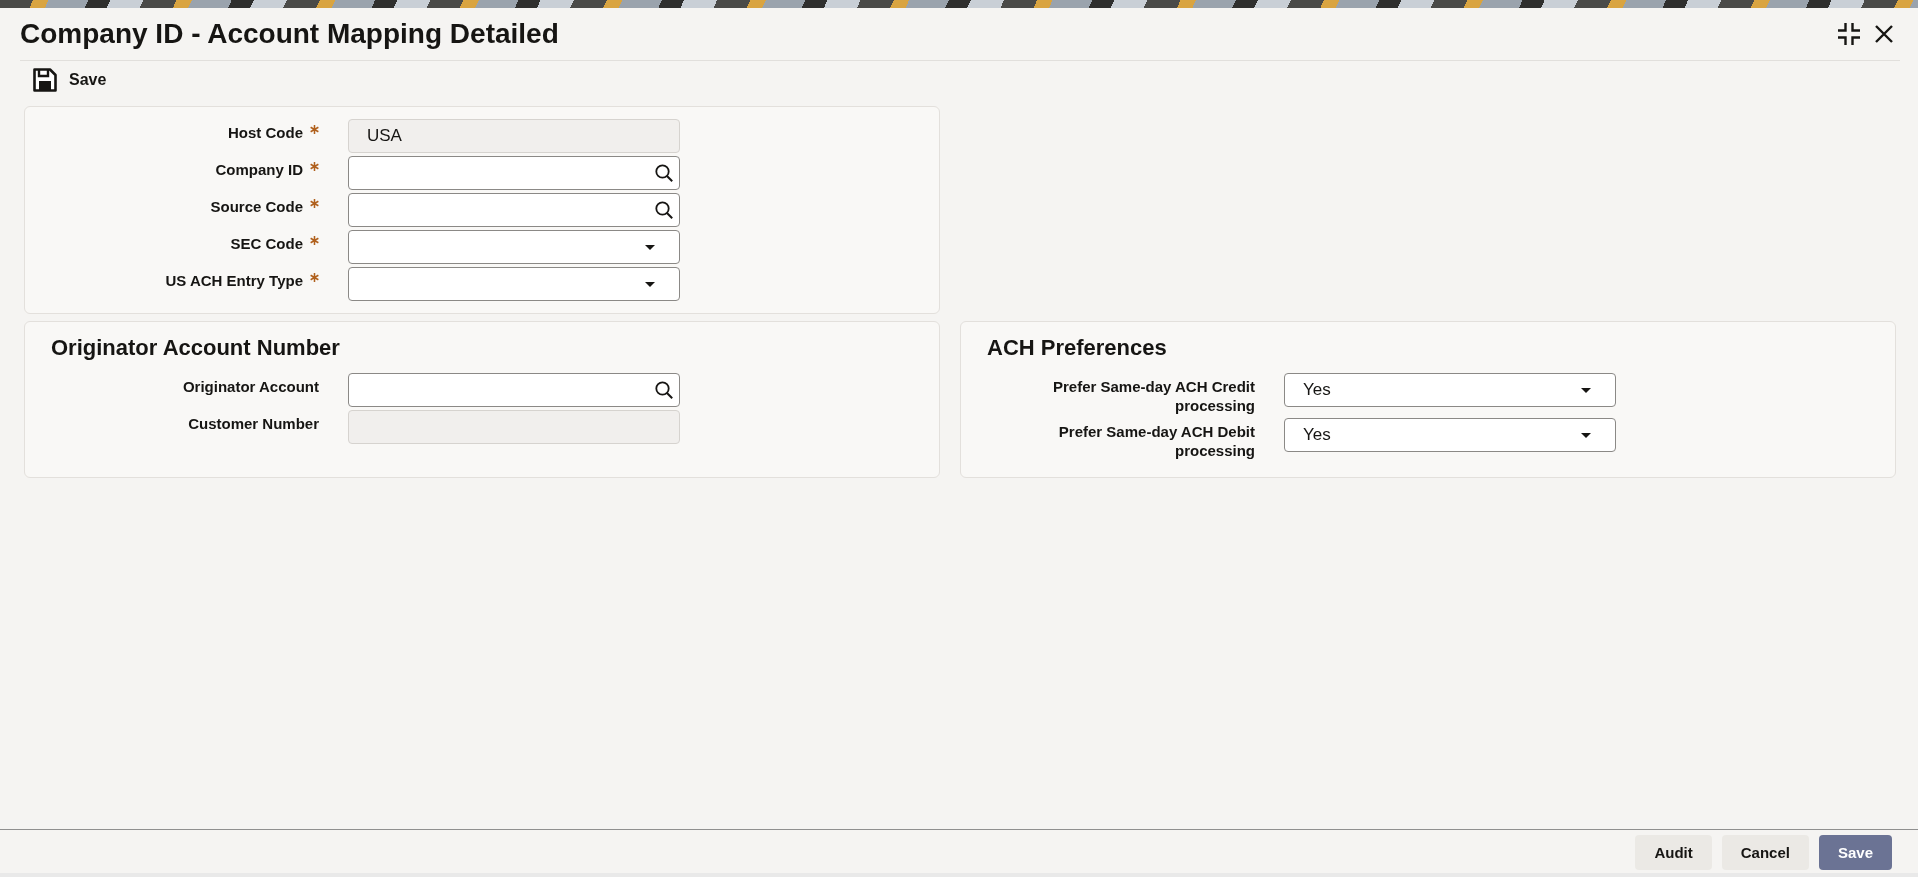 The width and height of the screenshot is (1918, 877). I want to click on window-title: Company ID - Account Mapping Detailed, so click(289, 34).